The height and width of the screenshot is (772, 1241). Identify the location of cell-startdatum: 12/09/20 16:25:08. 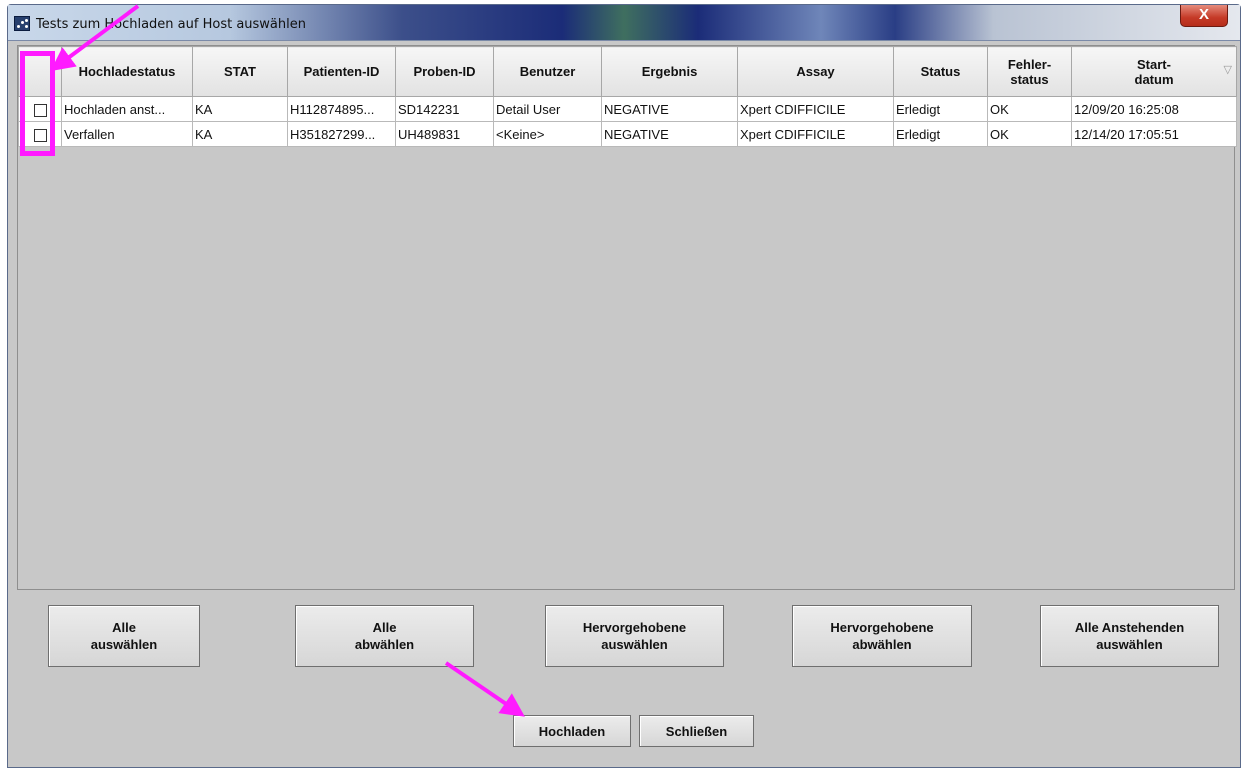
(1154, 109).